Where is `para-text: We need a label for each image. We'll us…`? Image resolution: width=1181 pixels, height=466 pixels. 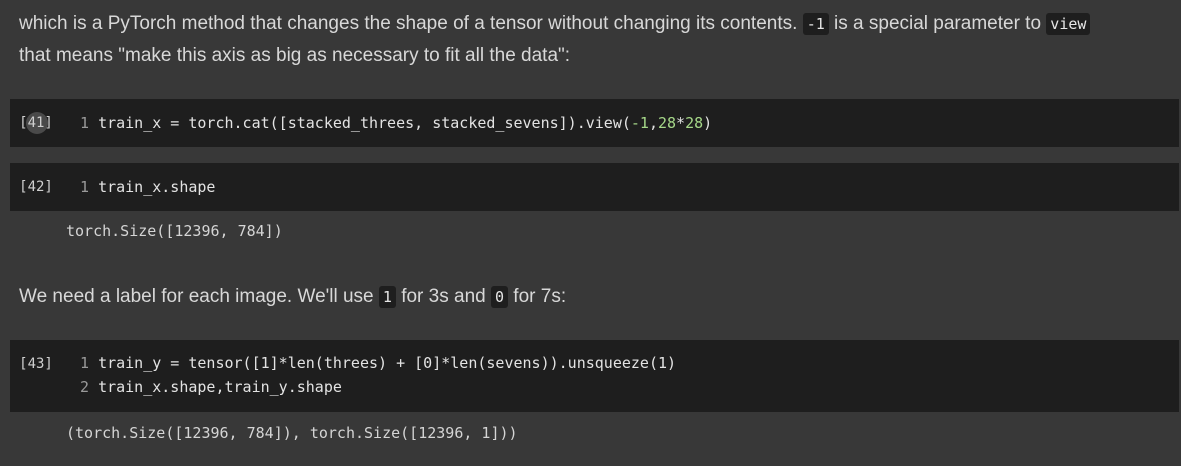 para-text: We need a label for each image. We'll us… is located at coordinates (199, 296).